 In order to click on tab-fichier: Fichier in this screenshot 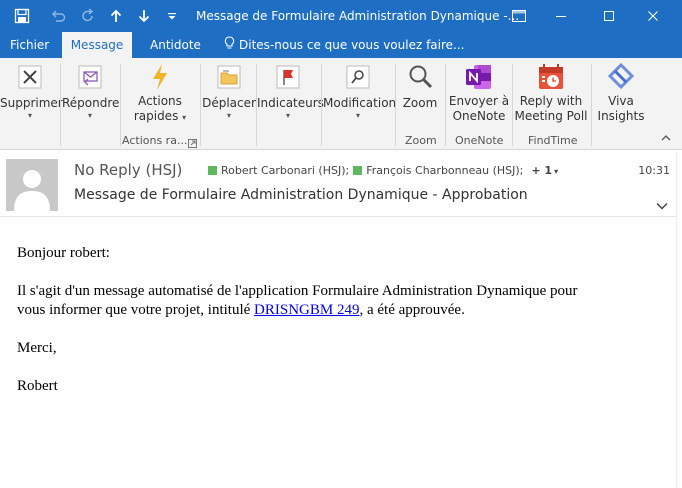, I will do `click(29, 45)`.